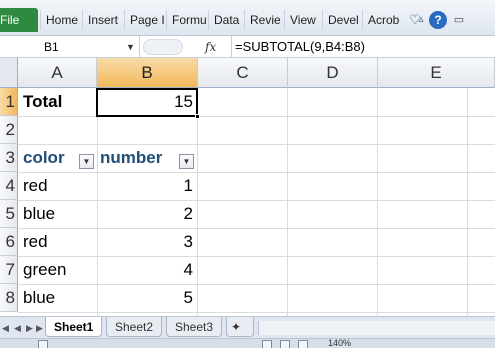 This screenshot has width=495, height=348. Describe the element at coordinates (376, 328) in the screenshot. I see `horizontal-scrollbar` at that location.